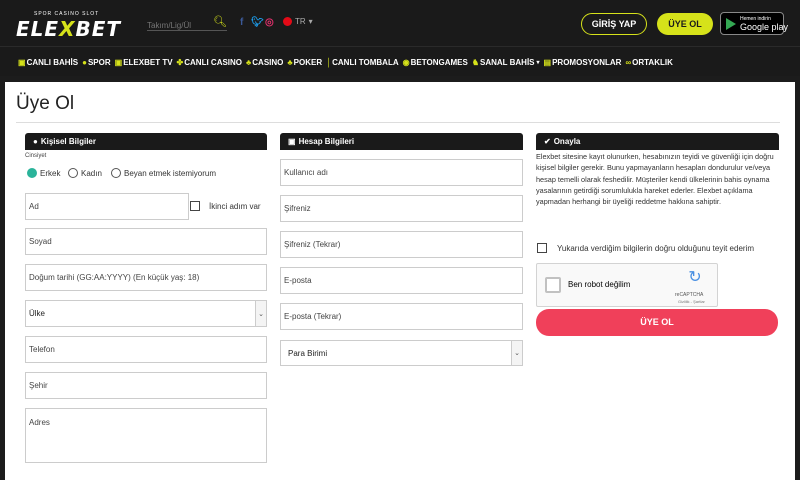 This screenshot has height=480, width=800. Describe the element at coordinates (180, 62) in the screenshot. I see `casino-chip-icon: ✤` at that location.